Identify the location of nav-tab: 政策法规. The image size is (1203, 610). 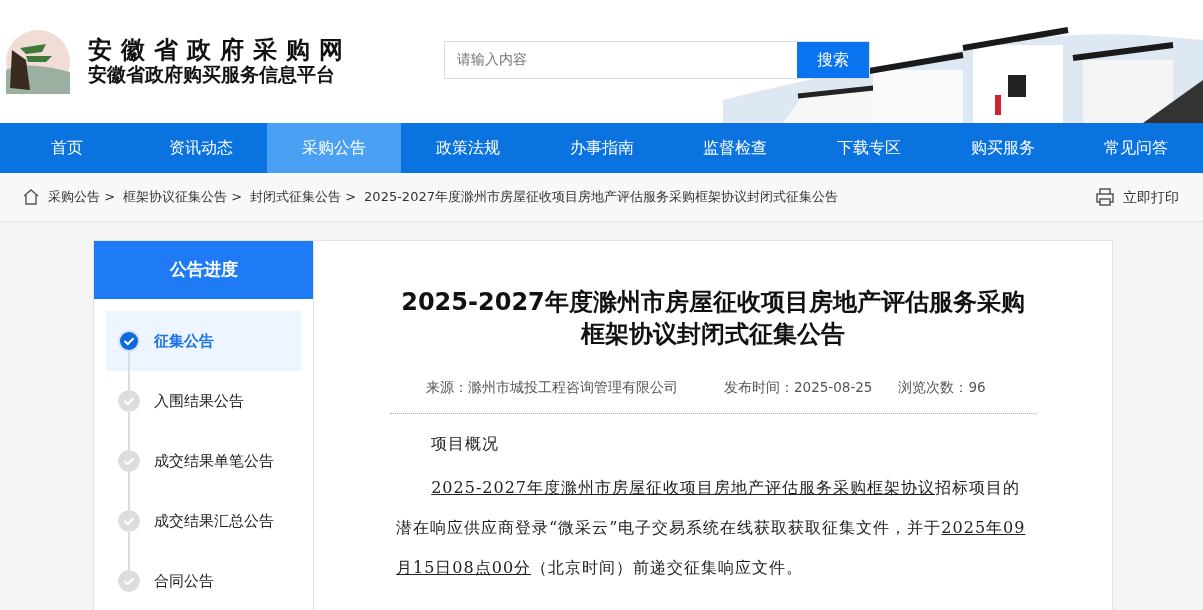
(468, 148).